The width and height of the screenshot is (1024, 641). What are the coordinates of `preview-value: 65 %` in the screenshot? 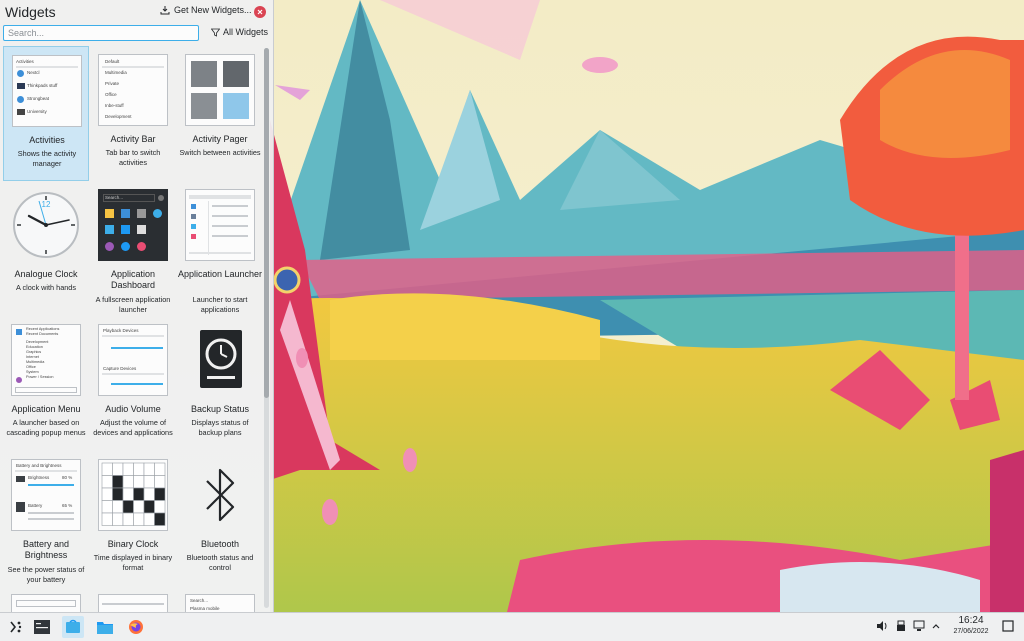 It's located at (67, 505).